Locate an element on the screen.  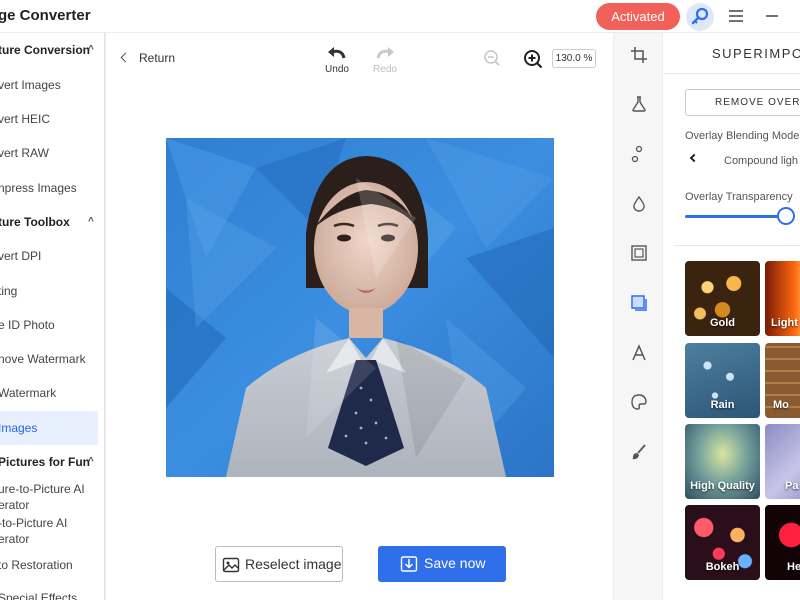
sidebar-item-text-to-picture-ai-generator: -to-Picture AI erator is located at coordinates (50, 532).